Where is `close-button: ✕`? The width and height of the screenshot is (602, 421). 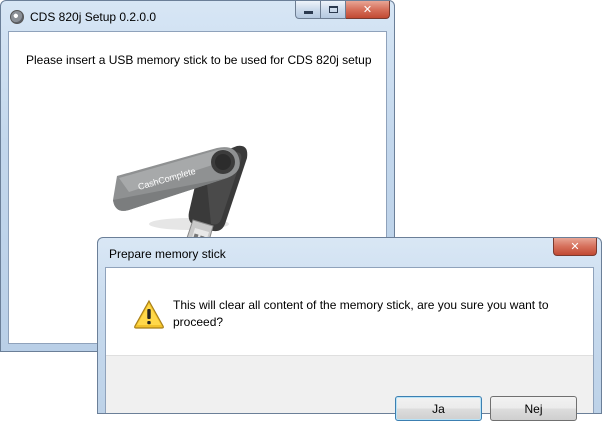 close-button: ✕ is located at coordinates (368, 10).